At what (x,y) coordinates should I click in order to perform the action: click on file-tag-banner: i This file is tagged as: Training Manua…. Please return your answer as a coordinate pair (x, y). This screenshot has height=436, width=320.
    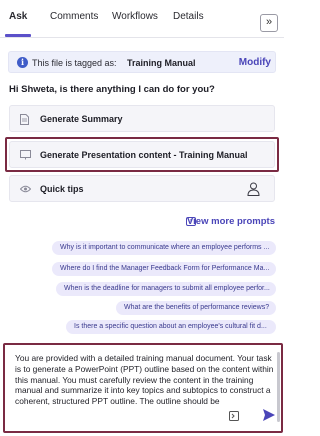
    Looking at the image, I should click on (142, 62).